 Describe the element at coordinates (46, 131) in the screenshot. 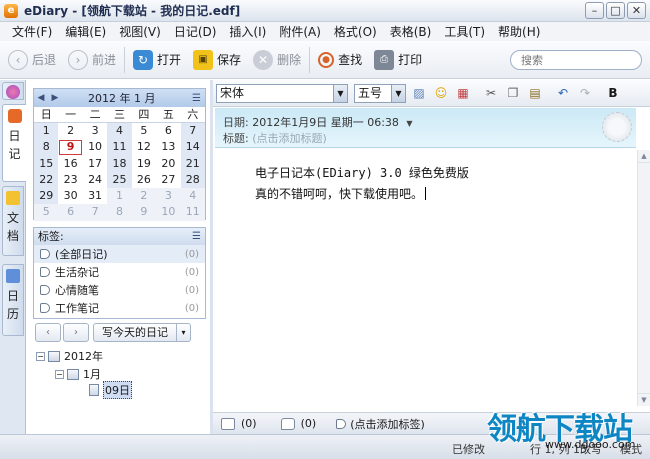

I see `calendar-day: 1` at that location.